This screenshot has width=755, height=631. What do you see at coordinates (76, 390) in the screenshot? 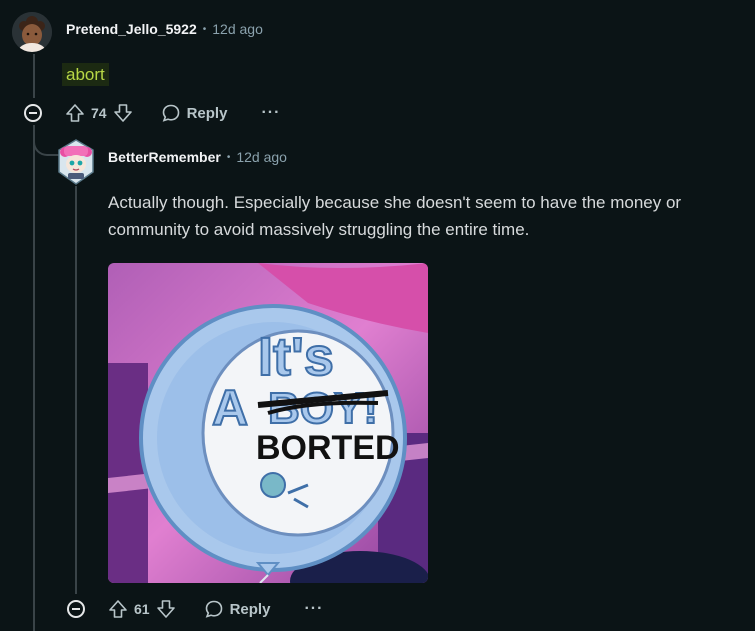
I see `thread-line-child` at bounding box center [76, 390].